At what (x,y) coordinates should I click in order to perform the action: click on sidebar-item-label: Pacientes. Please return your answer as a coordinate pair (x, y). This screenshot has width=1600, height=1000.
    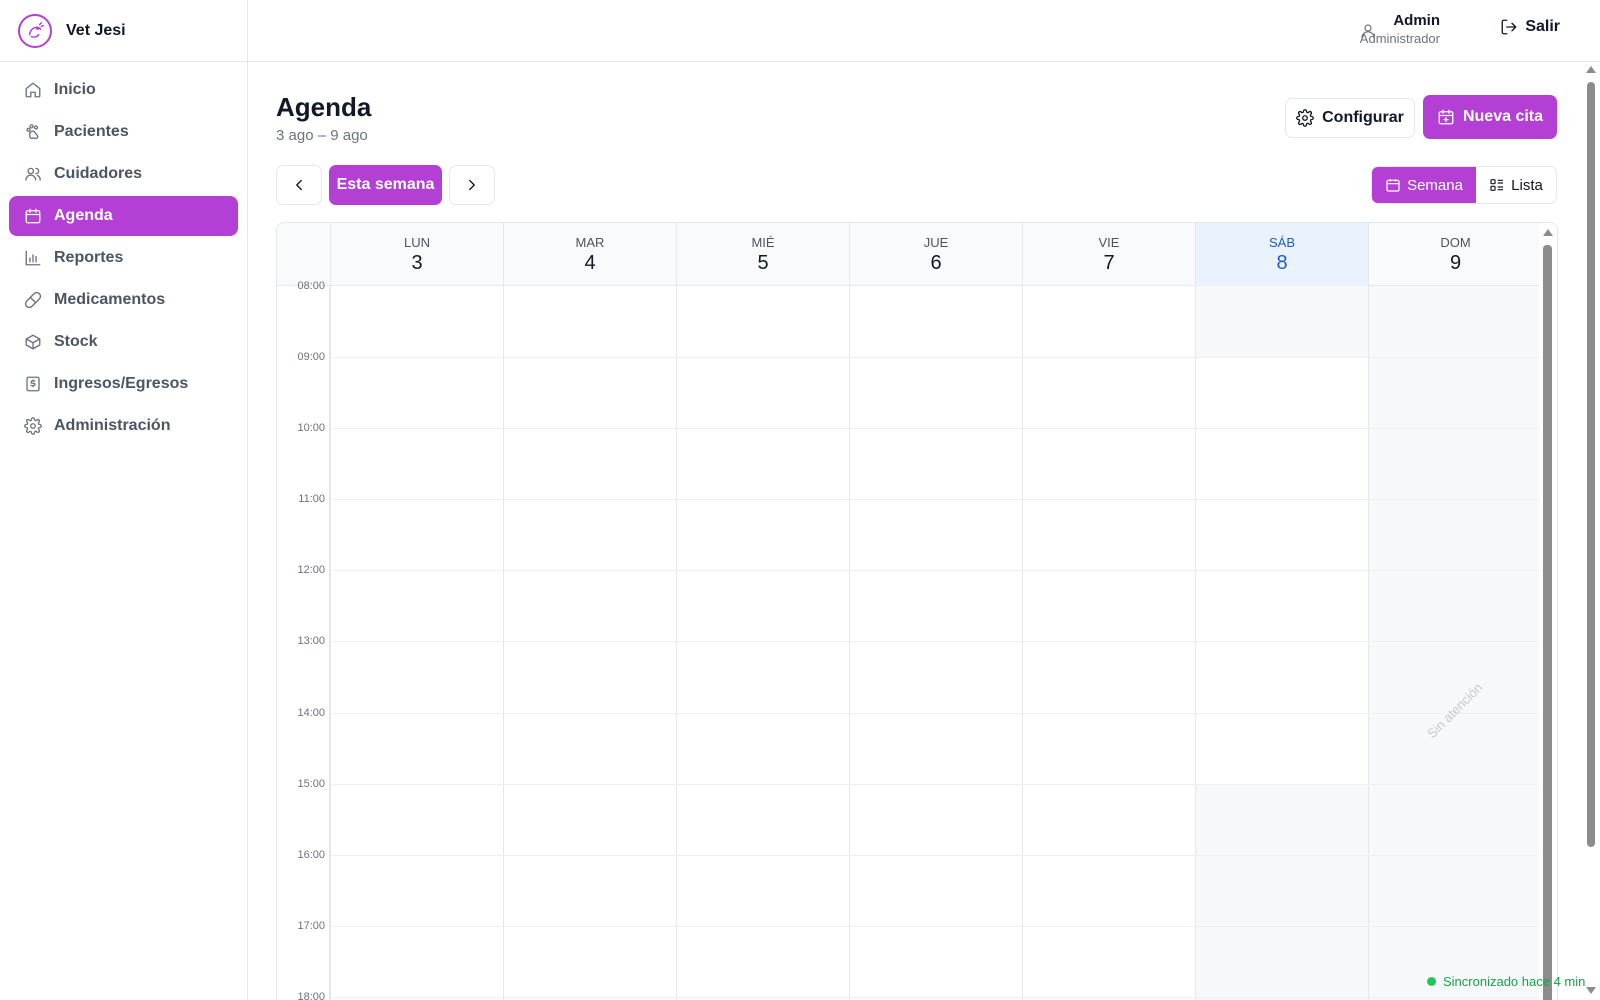
    Looking at the image, I should click on (91, 131).